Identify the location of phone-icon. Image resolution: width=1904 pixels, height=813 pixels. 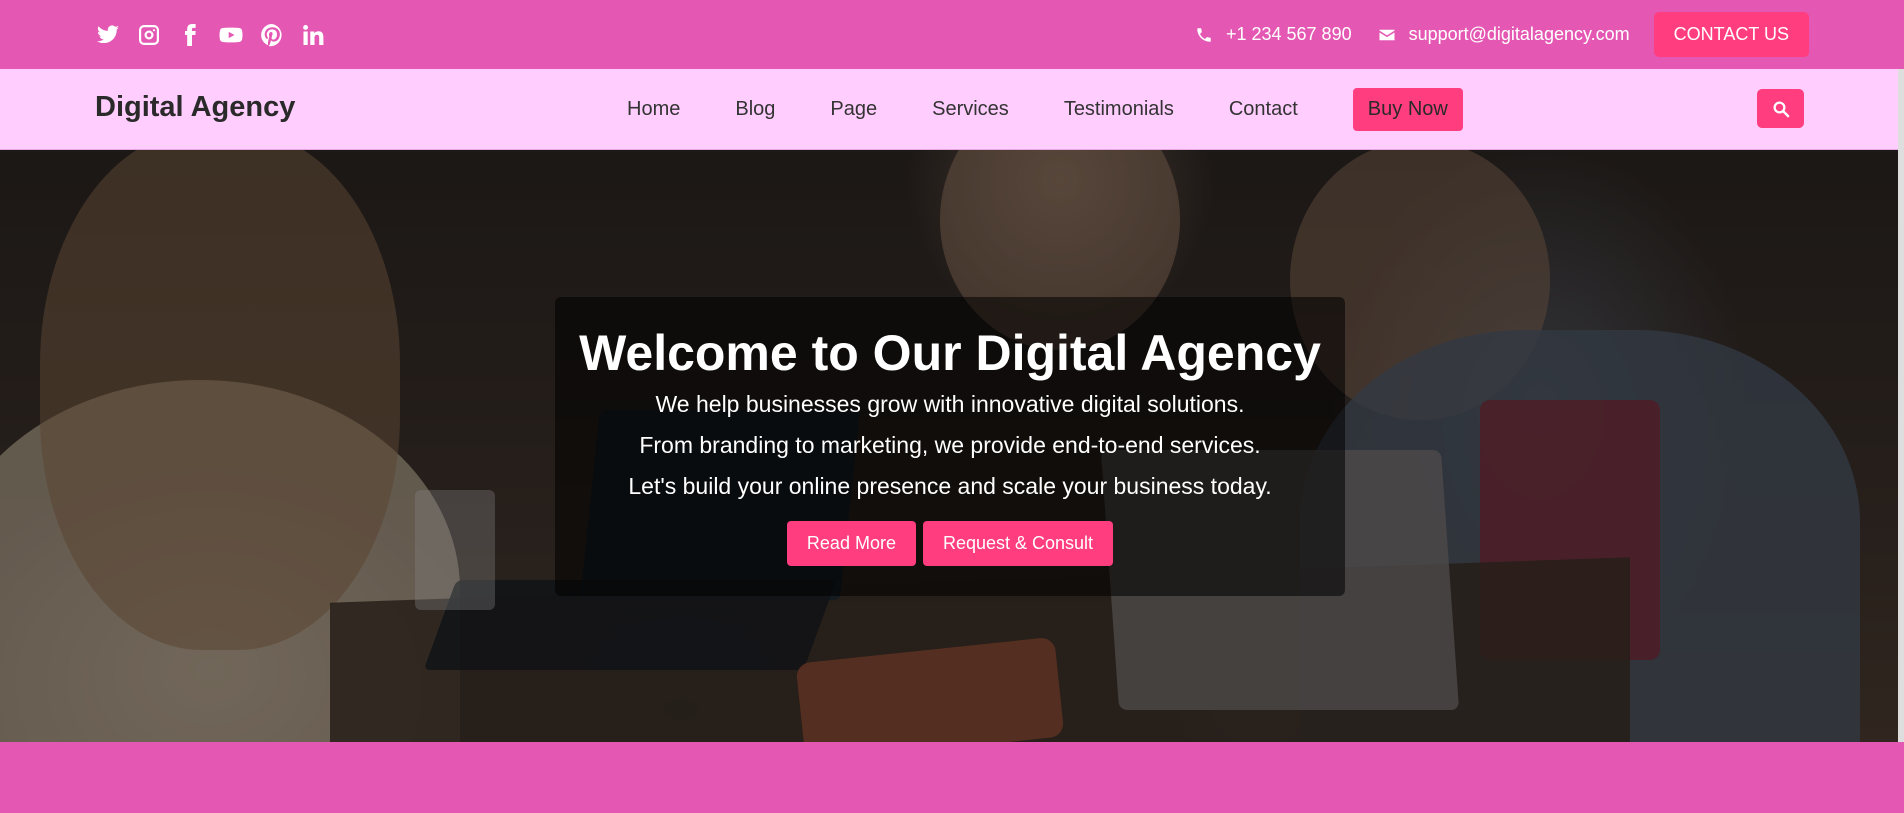
(1204, 34).